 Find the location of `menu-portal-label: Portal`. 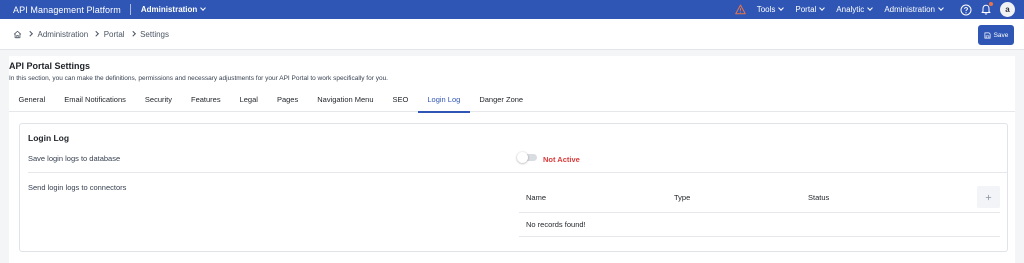

menu-portal-label: Portal is located at coordinates (806, 9).